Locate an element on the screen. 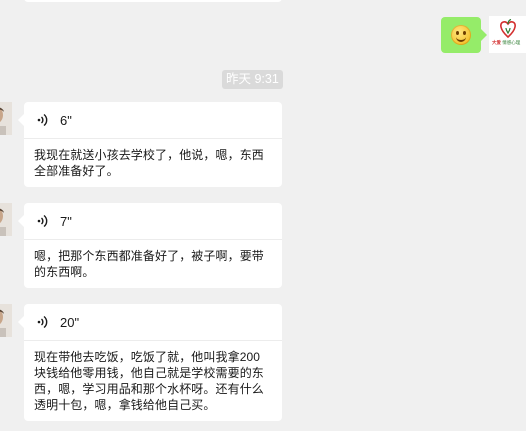 The image size is (526, 431). voice-transcript: 我现在就送小孩去学校了，他说，嗯，东西全部准备好了。 is located at coordinates (149, 163).